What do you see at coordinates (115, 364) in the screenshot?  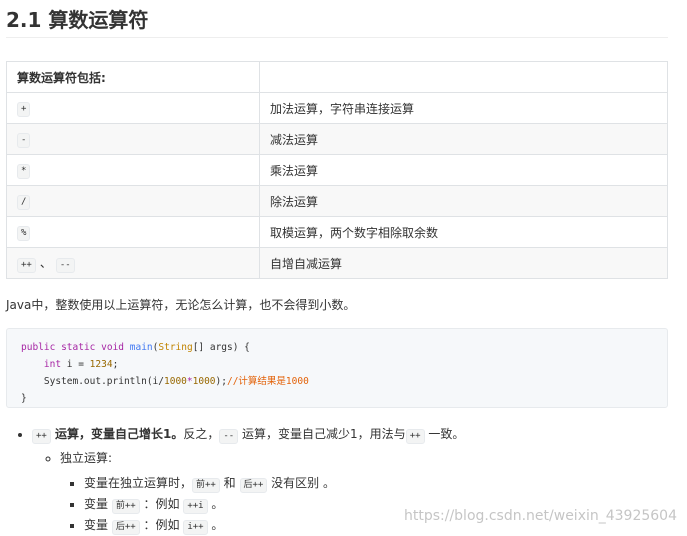 I see `code-text: ;` at bounding box center [115, 364].